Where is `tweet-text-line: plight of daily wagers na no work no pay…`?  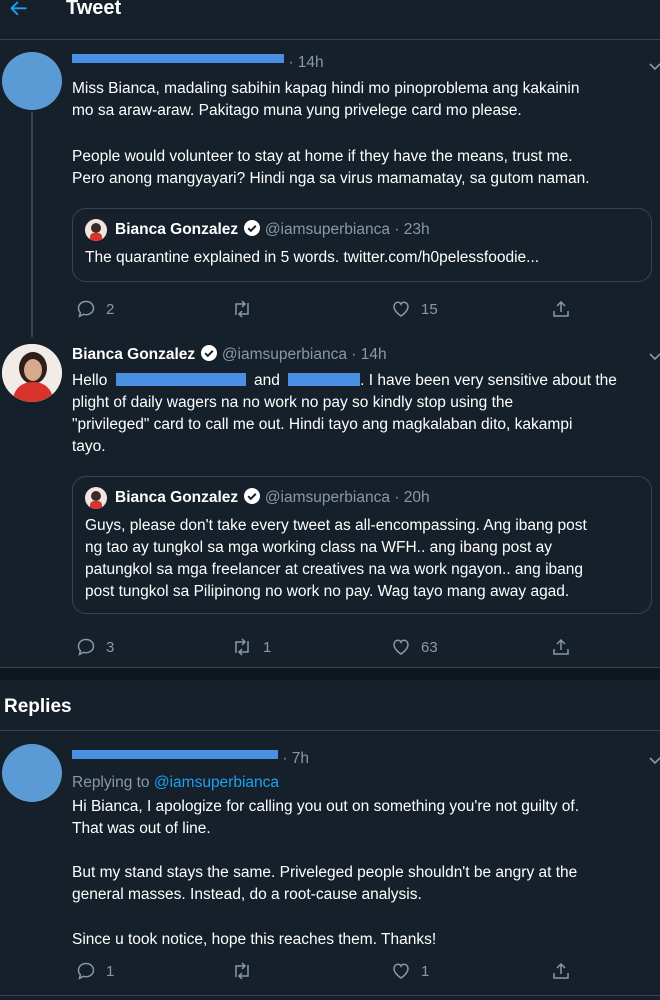 tweet-text-line: plight of daily wagers na no work no pay… is located at coordinates (293, 402).